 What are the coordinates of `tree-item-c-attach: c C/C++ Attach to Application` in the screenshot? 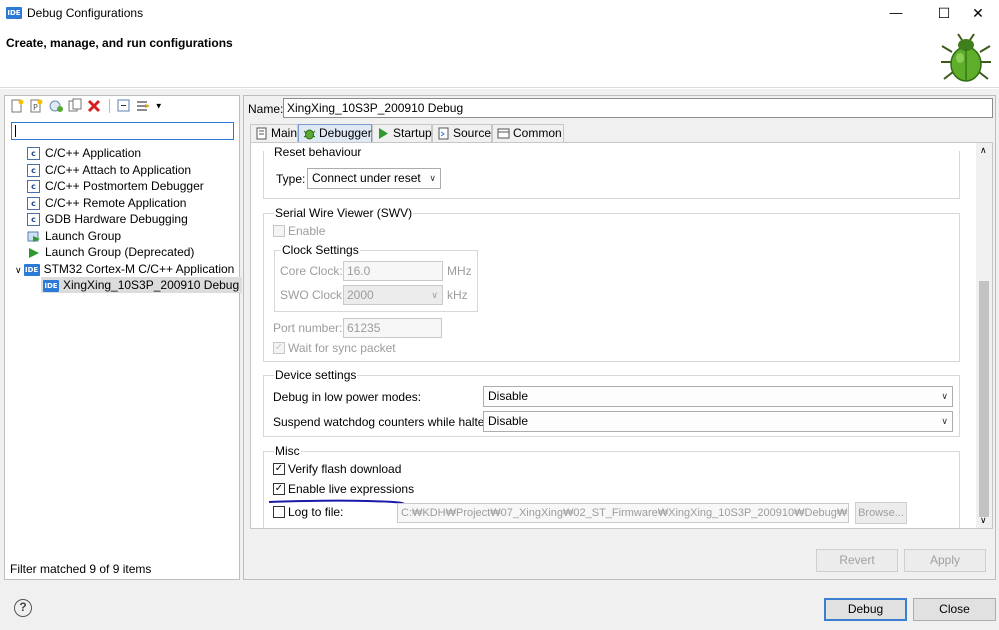 It's located at (109, 170).